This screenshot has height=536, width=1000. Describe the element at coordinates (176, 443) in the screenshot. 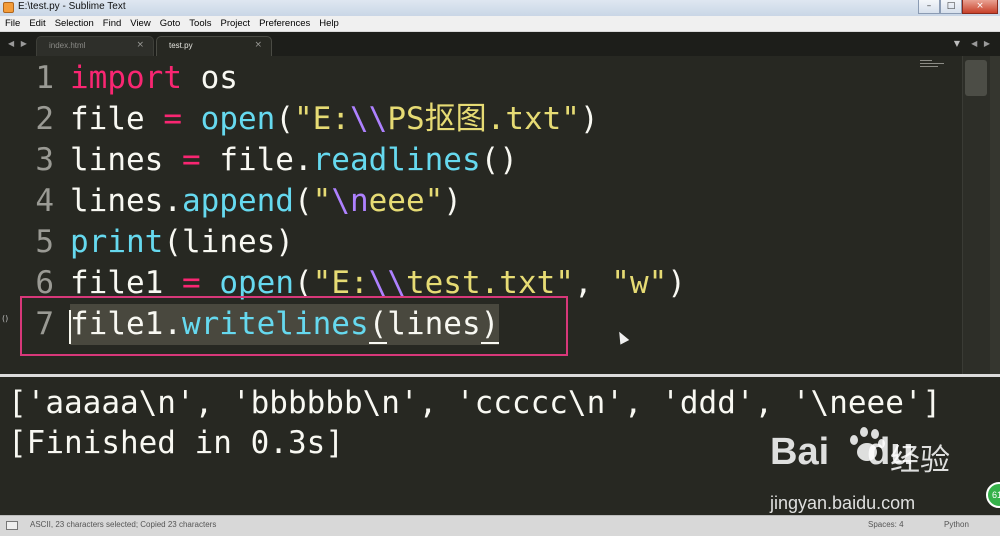

I see `output-line: [Finished in 0.3s]` at that location.